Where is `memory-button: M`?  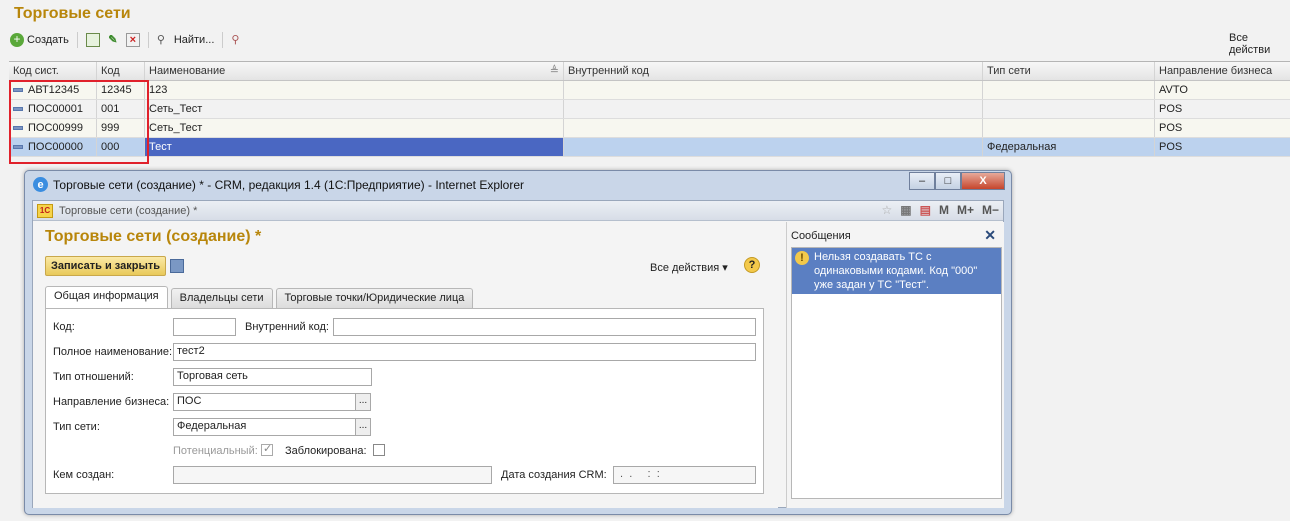
memory-button: M is located at coordinates (944, 210).